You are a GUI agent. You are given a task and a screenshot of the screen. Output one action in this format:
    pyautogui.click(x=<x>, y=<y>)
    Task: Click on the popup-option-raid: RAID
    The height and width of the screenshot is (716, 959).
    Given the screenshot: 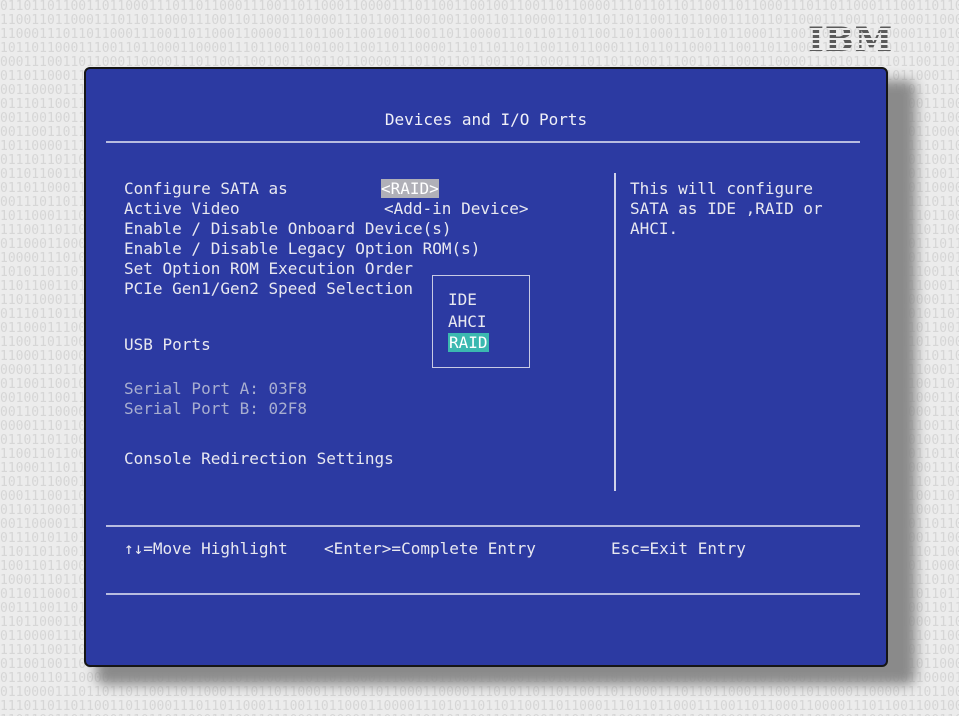 What is the action you would take?
    pyautogui.click(x=468, y=342)
    